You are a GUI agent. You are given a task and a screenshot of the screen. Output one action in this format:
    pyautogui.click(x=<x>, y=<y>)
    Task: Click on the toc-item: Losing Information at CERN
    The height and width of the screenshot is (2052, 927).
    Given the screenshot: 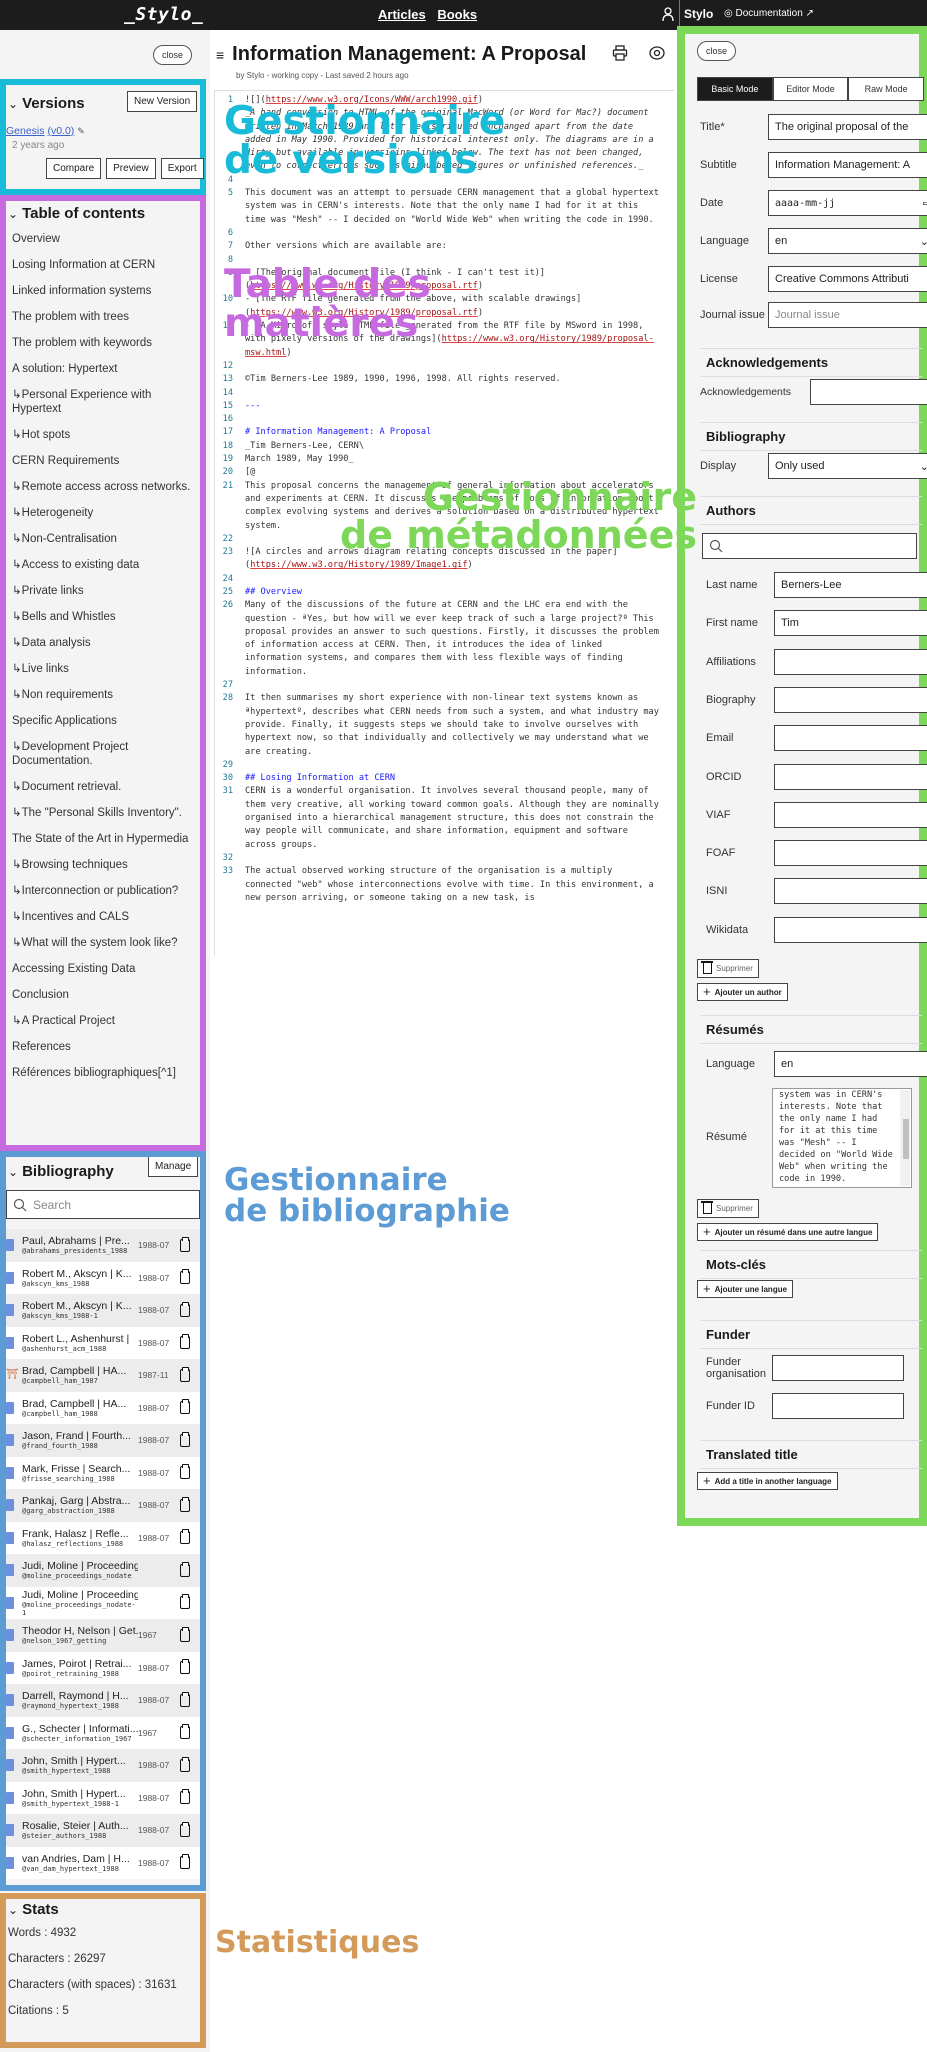 What is the action you would take?
    pyautogui.click(x=103, y=265)
    